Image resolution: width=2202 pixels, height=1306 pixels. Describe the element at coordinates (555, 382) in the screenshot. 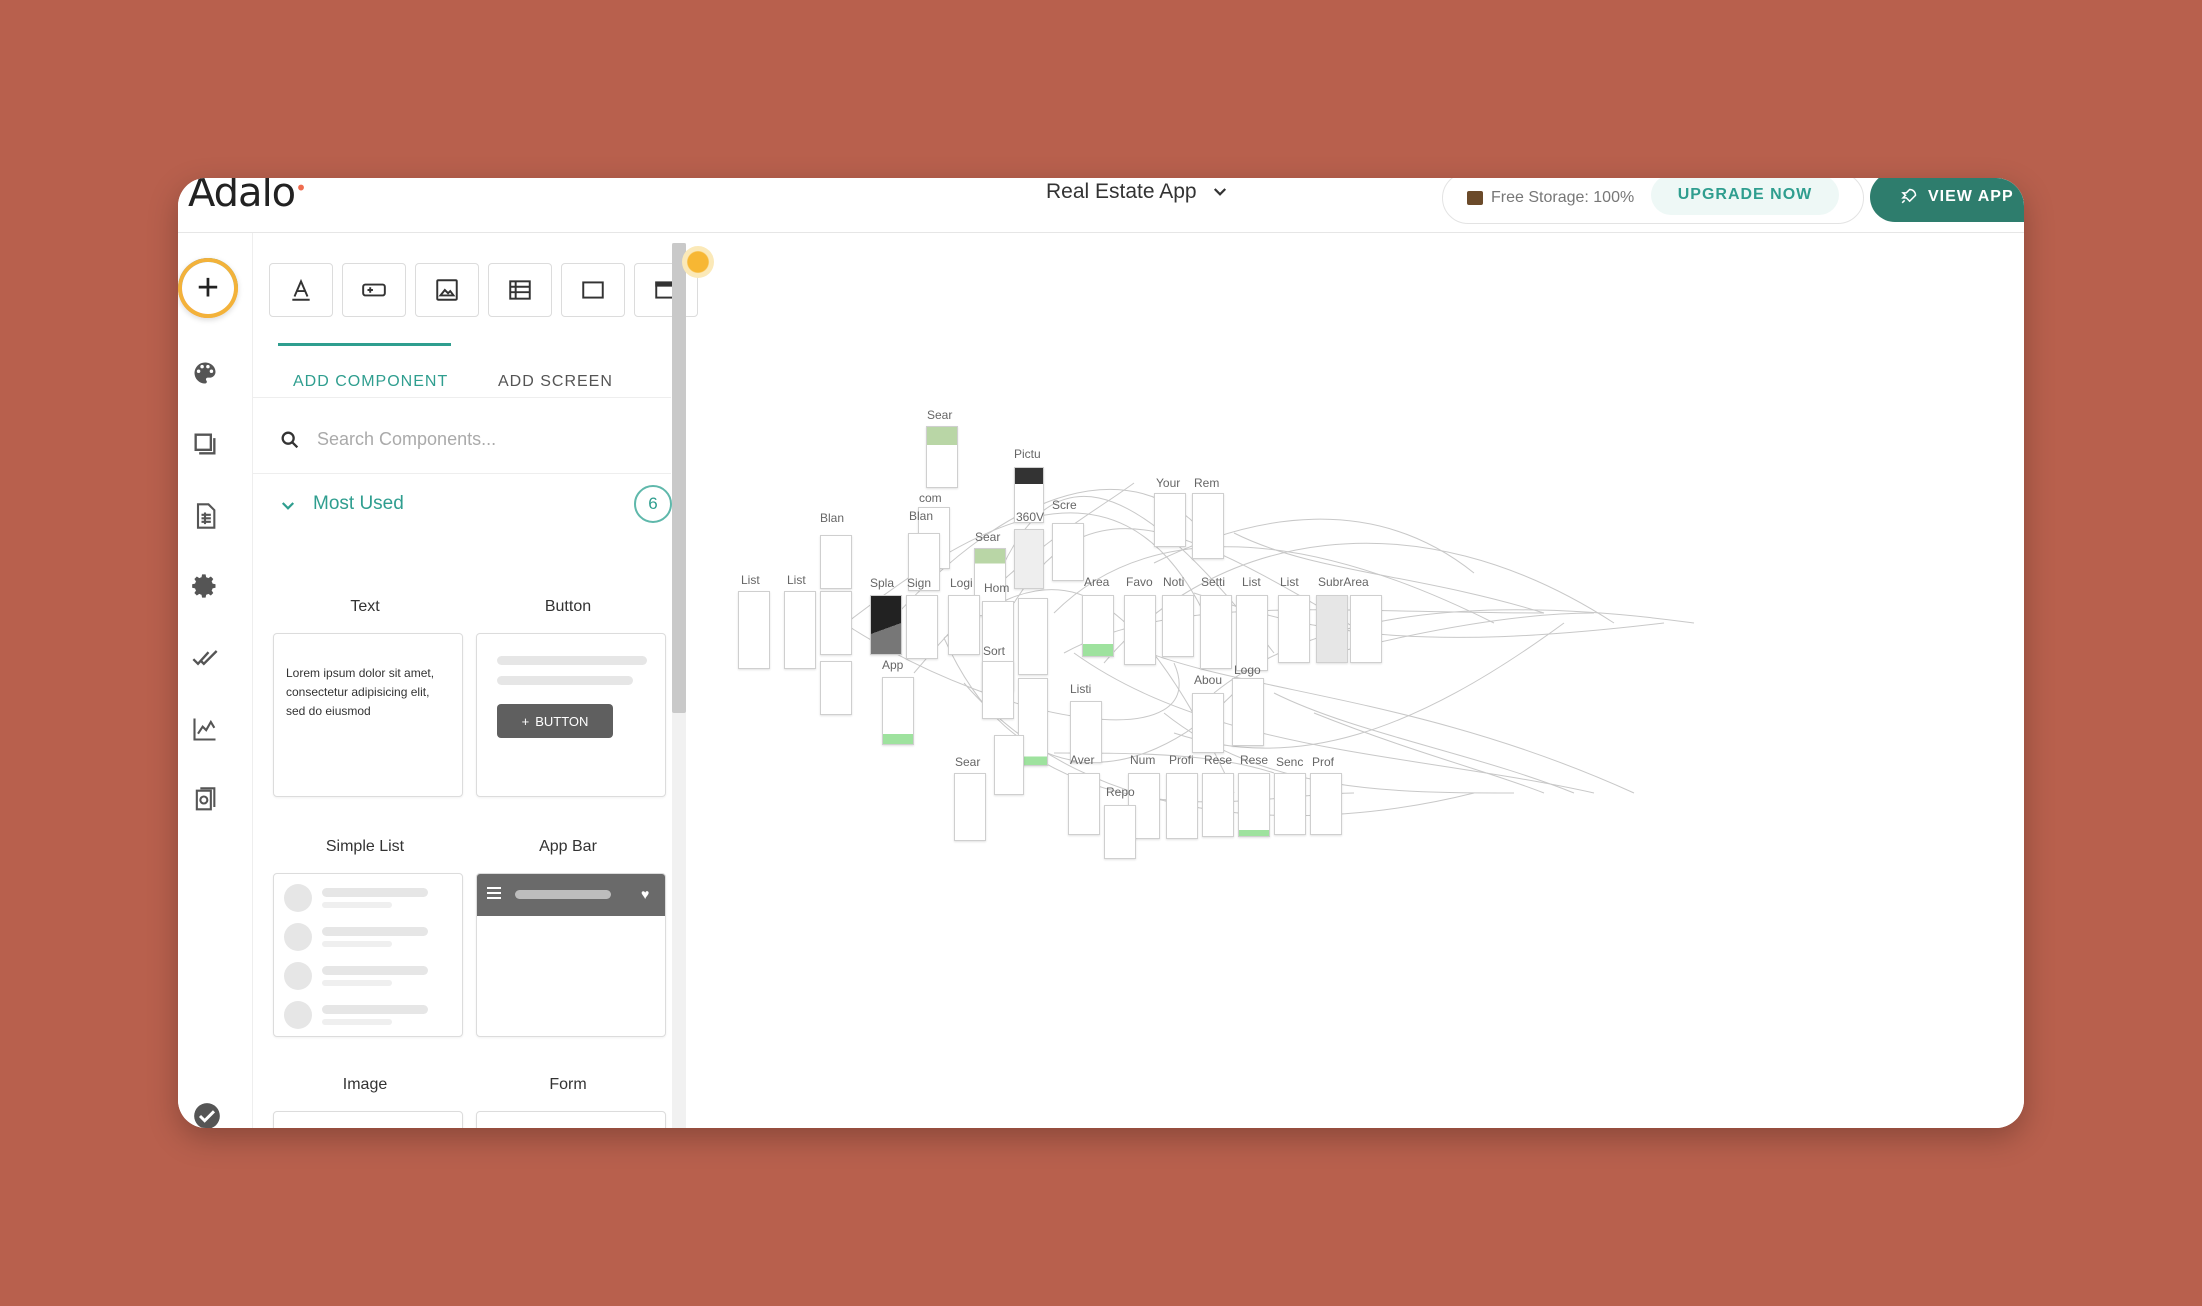

I see `tab-add-screen: ADD SCREEN` at that location.